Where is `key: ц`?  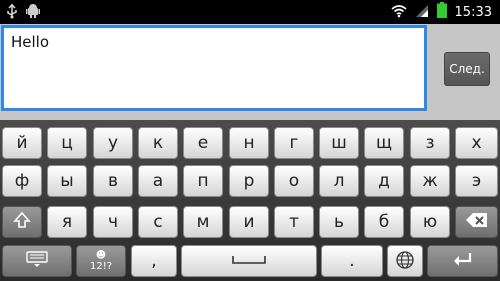
key: ц is located at coordinates (67, 143).